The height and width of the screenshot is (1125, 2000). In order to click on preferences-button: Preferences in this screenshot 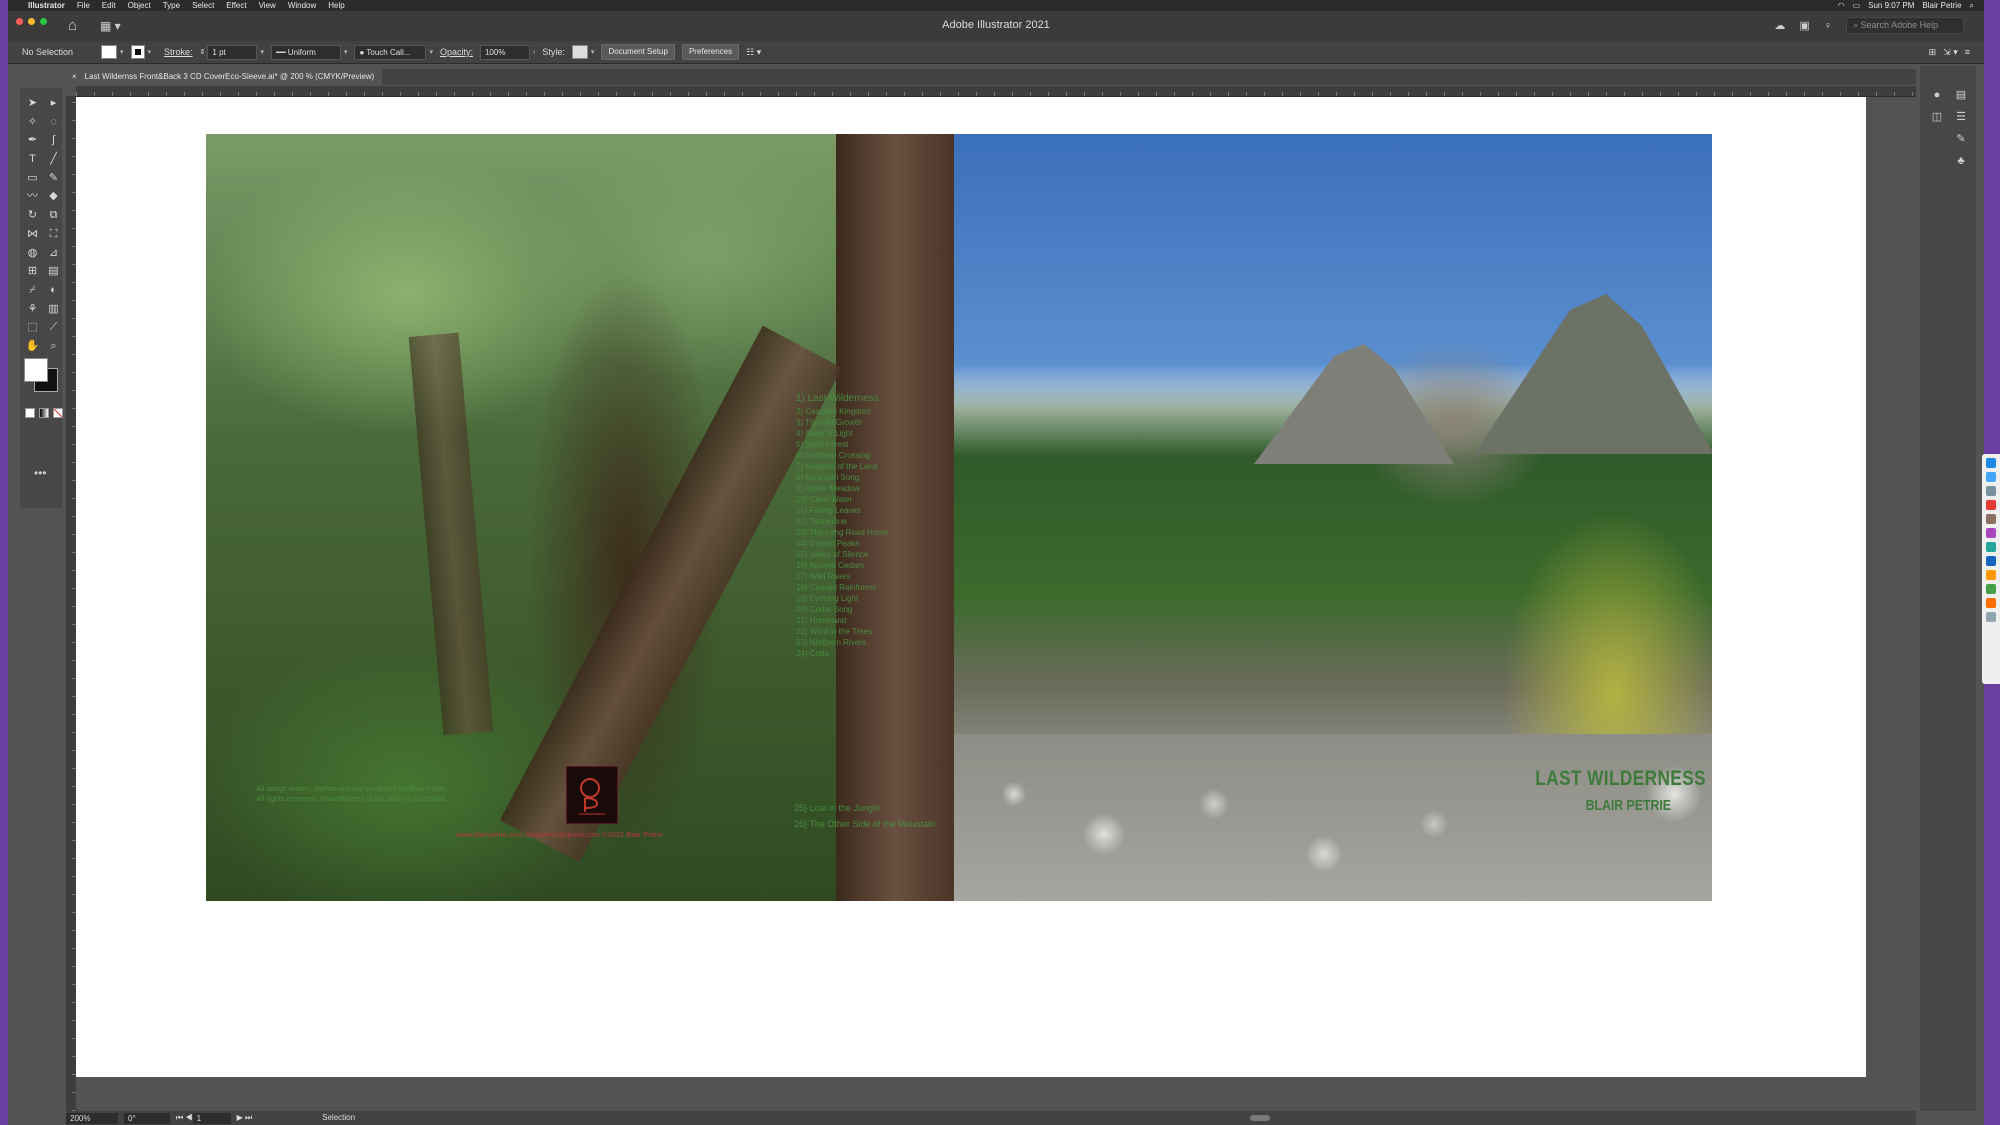, I will do `click(710, 52)`.